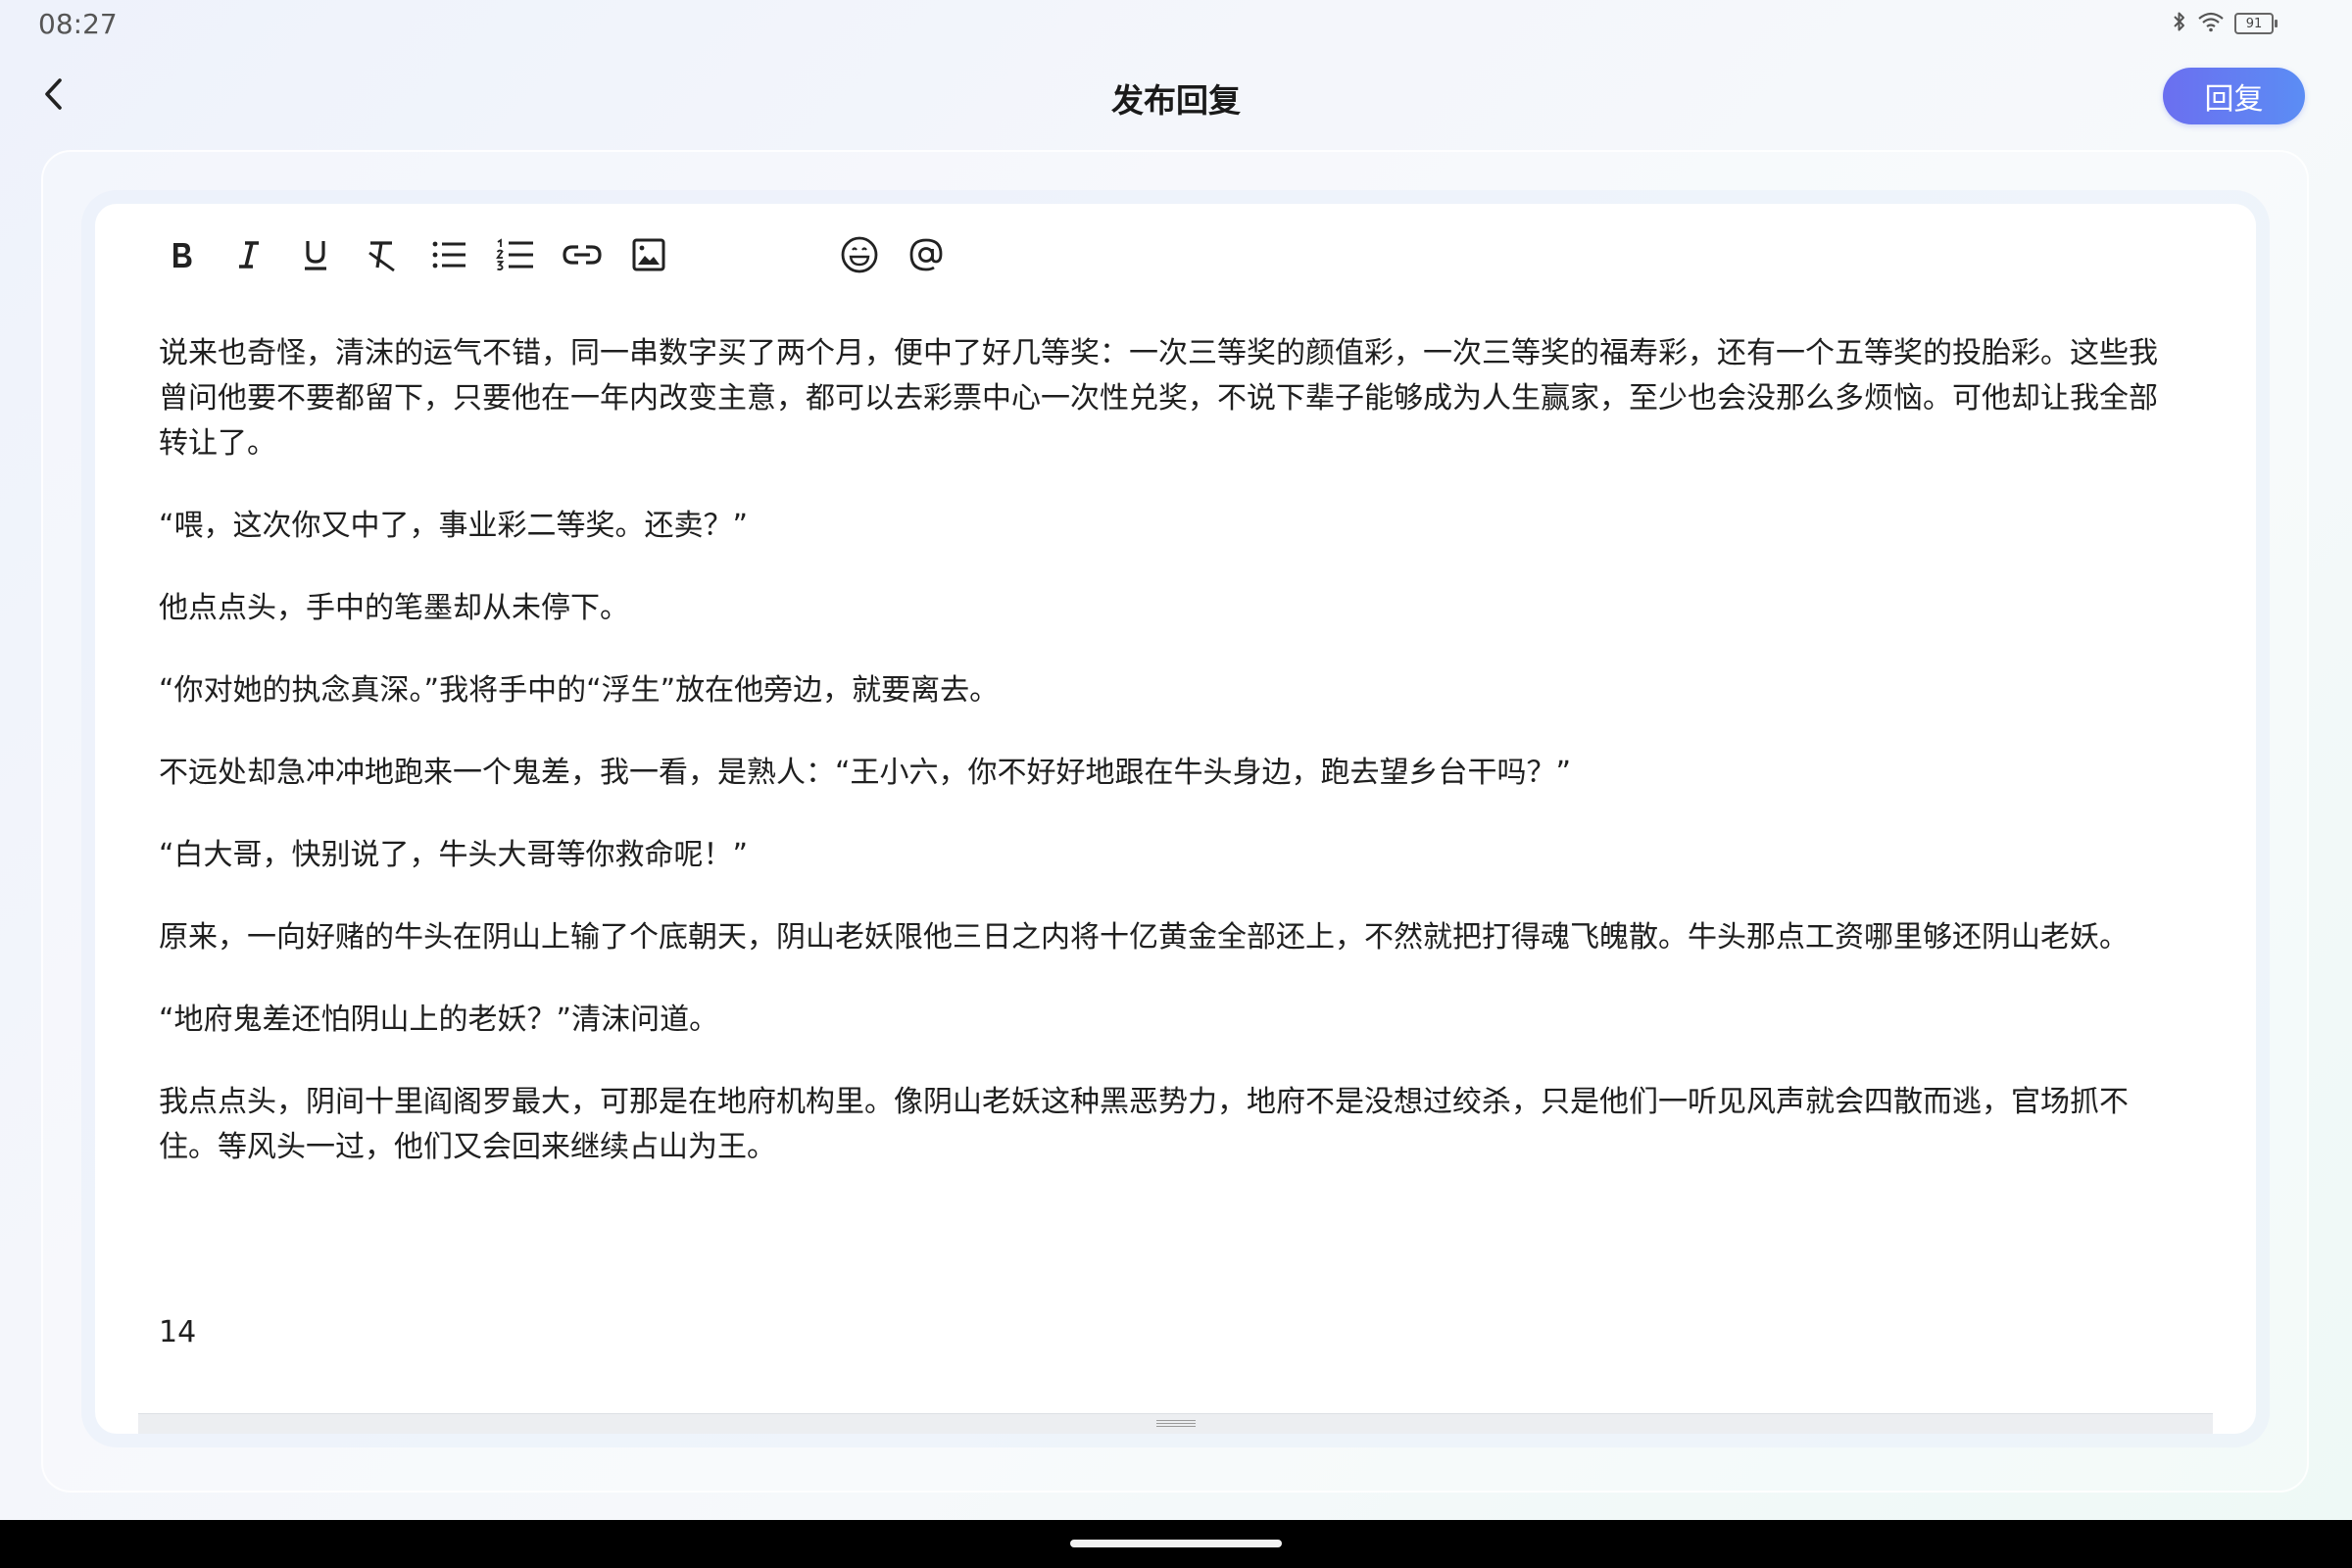 This screenshot has height=1568, width=2352. Describe the element at coordinates (1175, 255) in the screenshot. I see `format-toolbar` at that location.